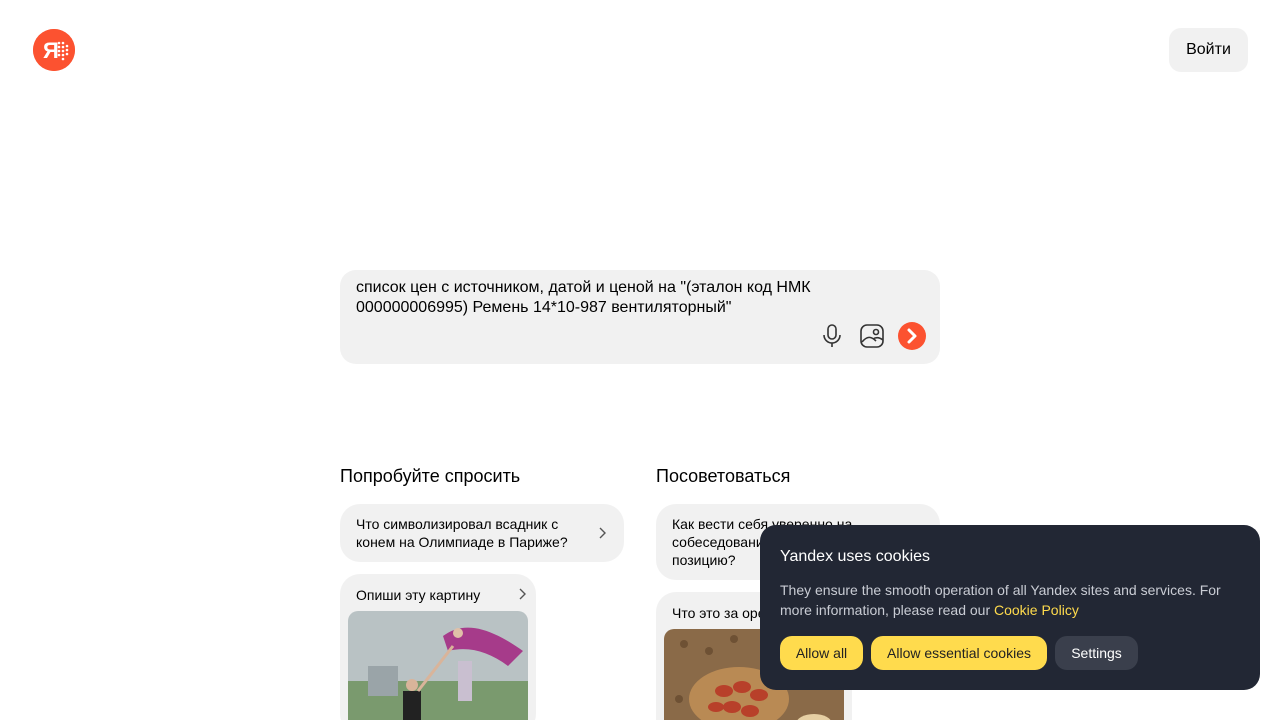  I want to click on cookie-settings-button: Settings, so click(1096, 653).